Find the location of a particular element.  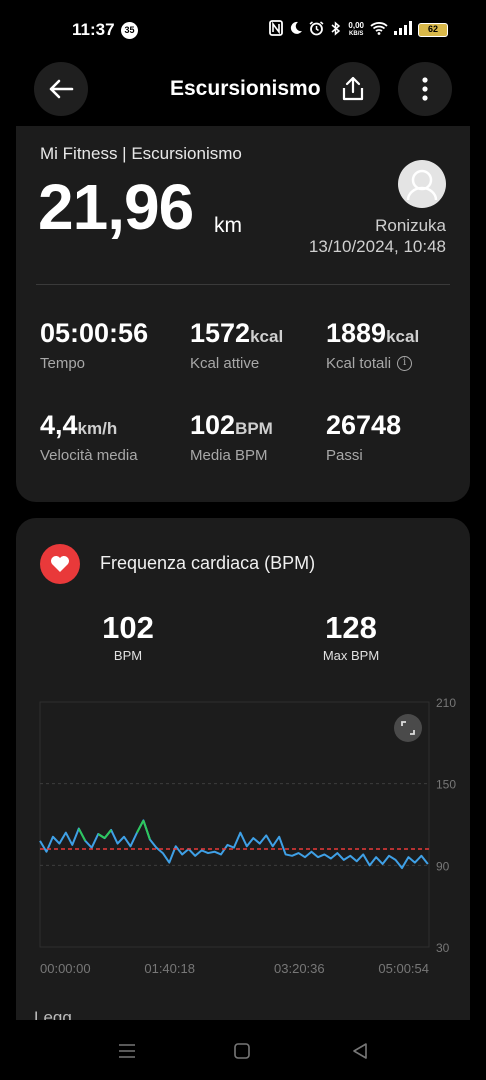

divider is located at coordinates (243, 284).